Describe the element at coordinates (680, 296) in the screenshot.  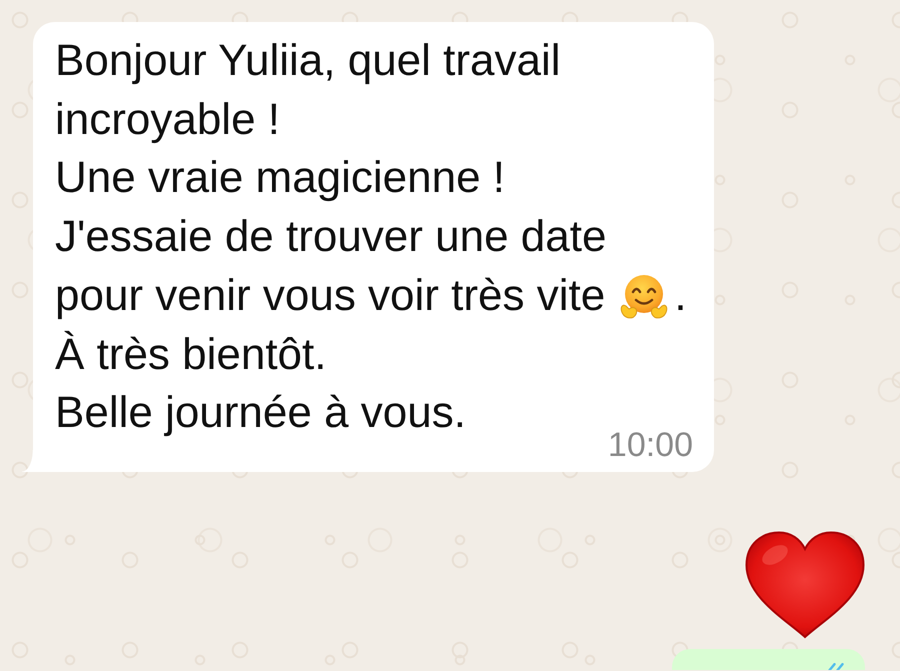
I see `message-text: .` at that location.